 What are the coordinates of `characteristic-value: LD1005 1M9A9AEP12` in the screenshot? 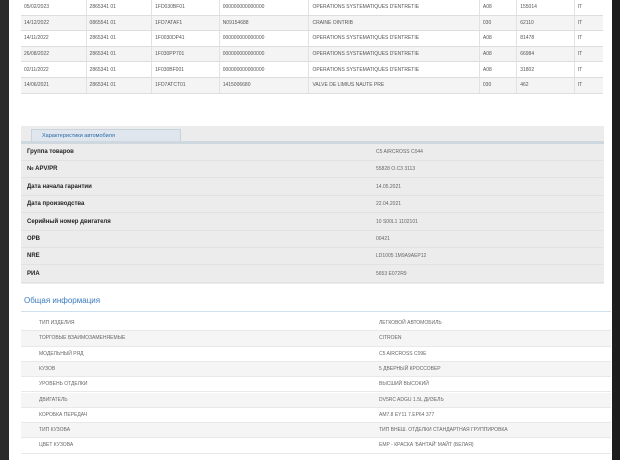 It's located at (401, 256).